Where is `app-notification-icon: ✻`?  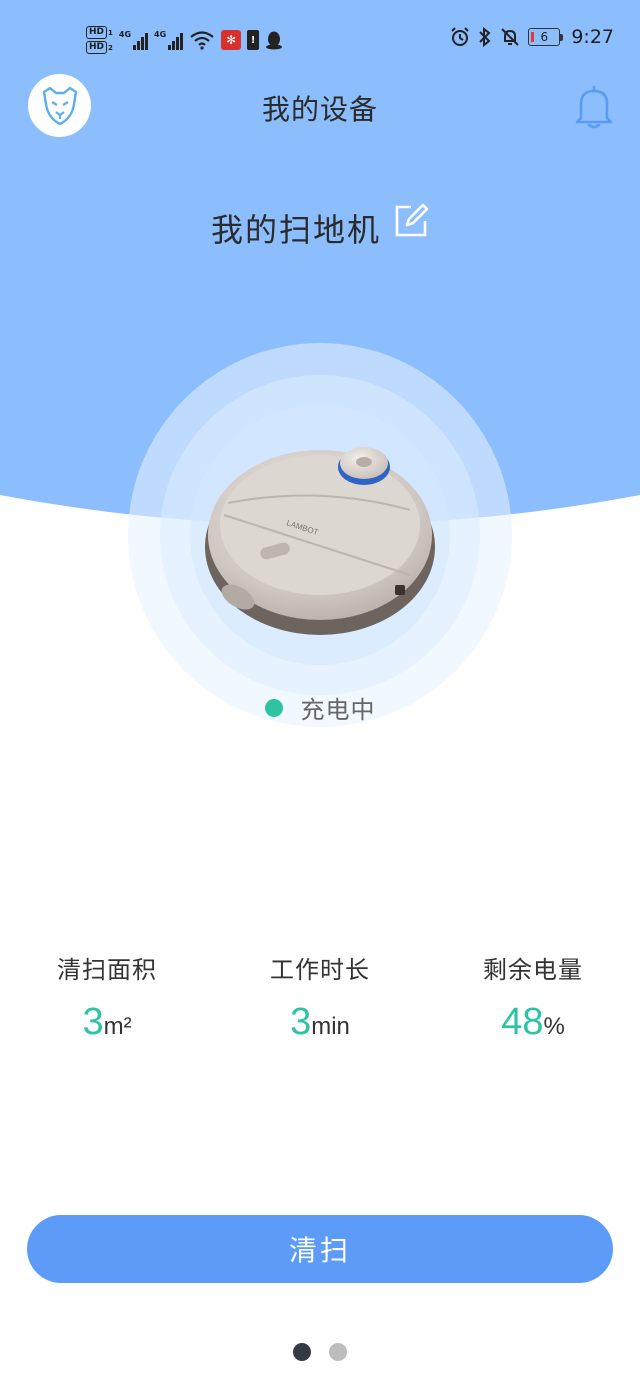
app-notification-icon: ✻ is located at coordinates (231, 40).